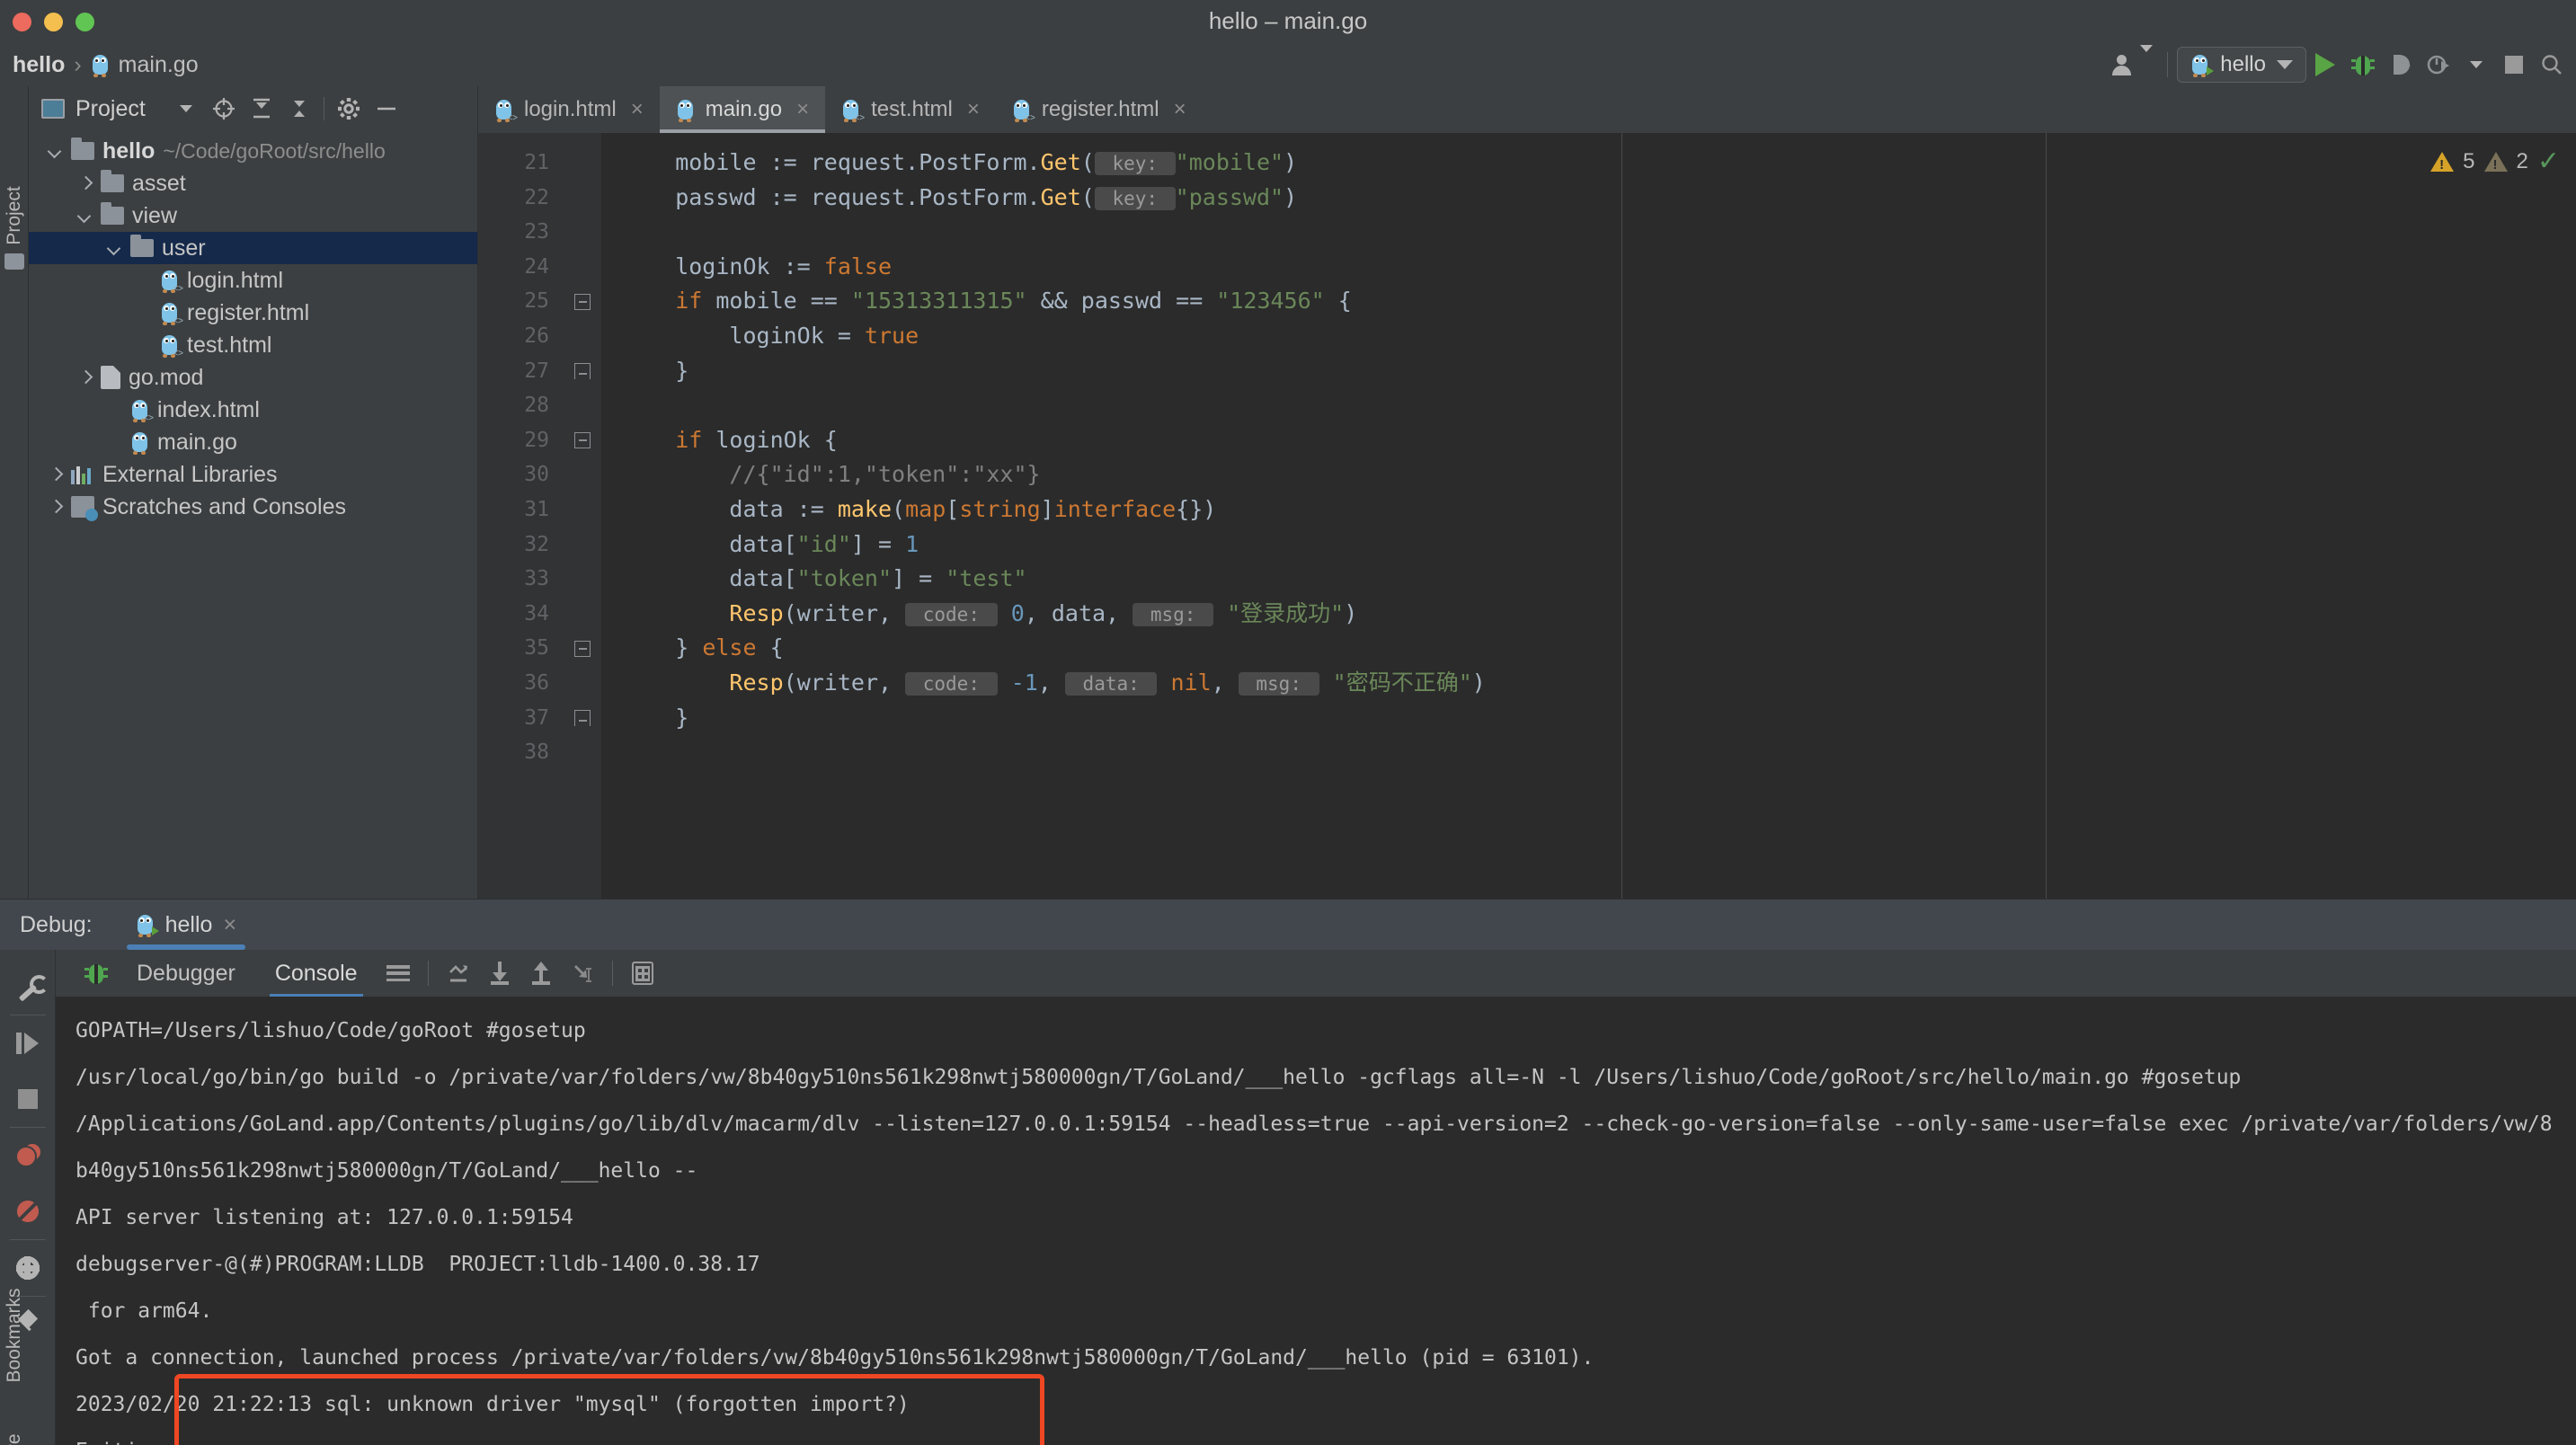 This screenshot has height=1445, width=2576. What do you see at coordinates (742, 109) in the screenshot?
I see `editor-tab-main-go: main.go ×` at bounding box center [742, 109].